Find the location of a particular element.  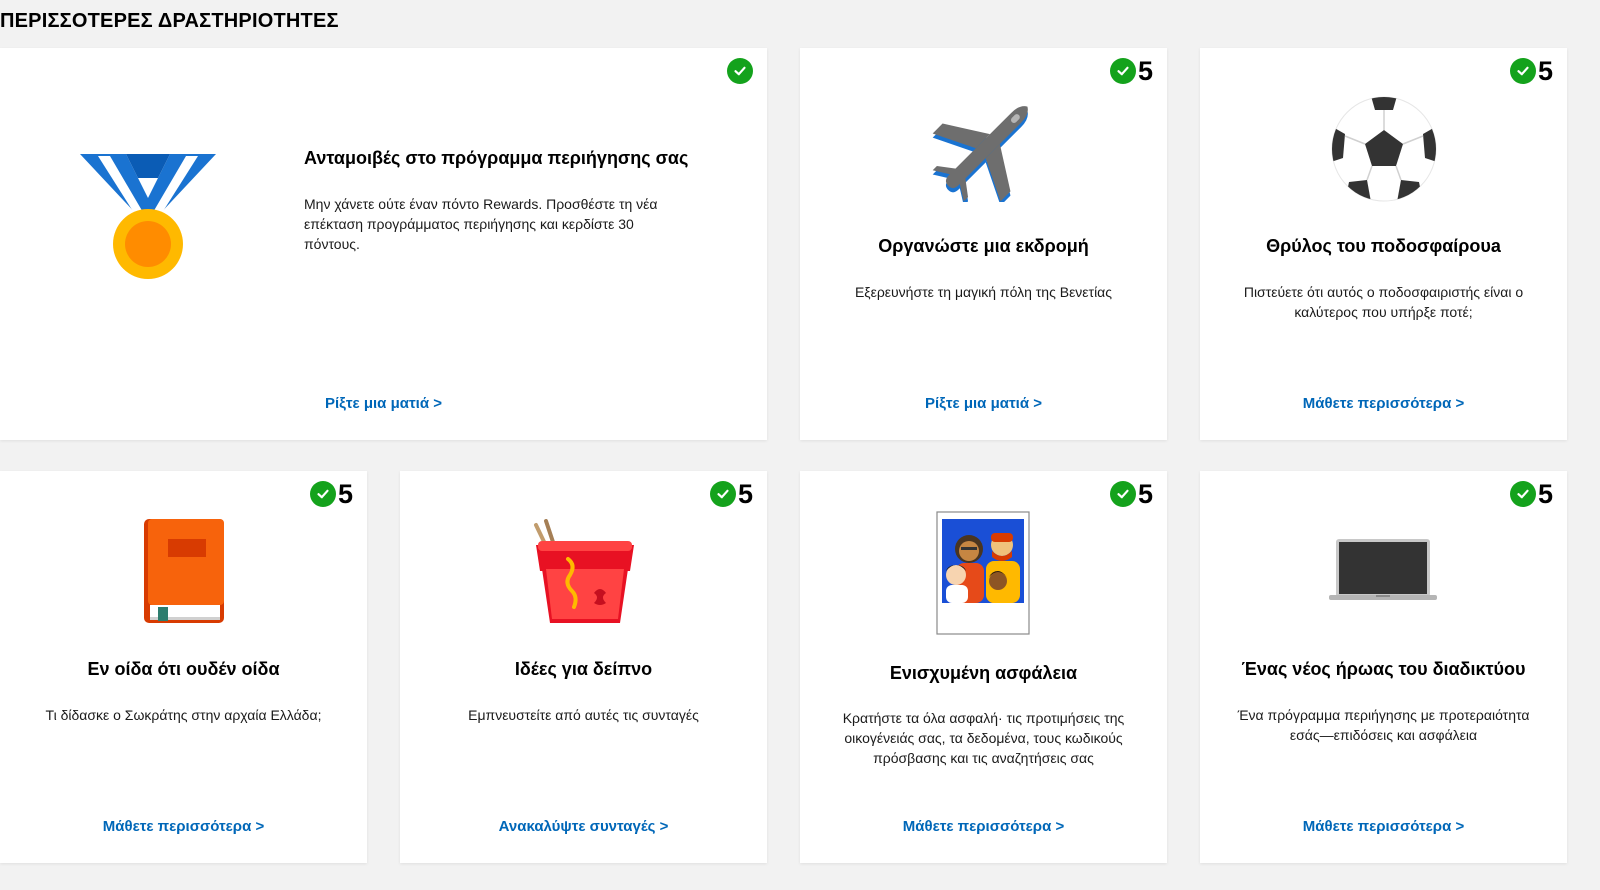

laptop-icon is located at coordinates (1383, 569).